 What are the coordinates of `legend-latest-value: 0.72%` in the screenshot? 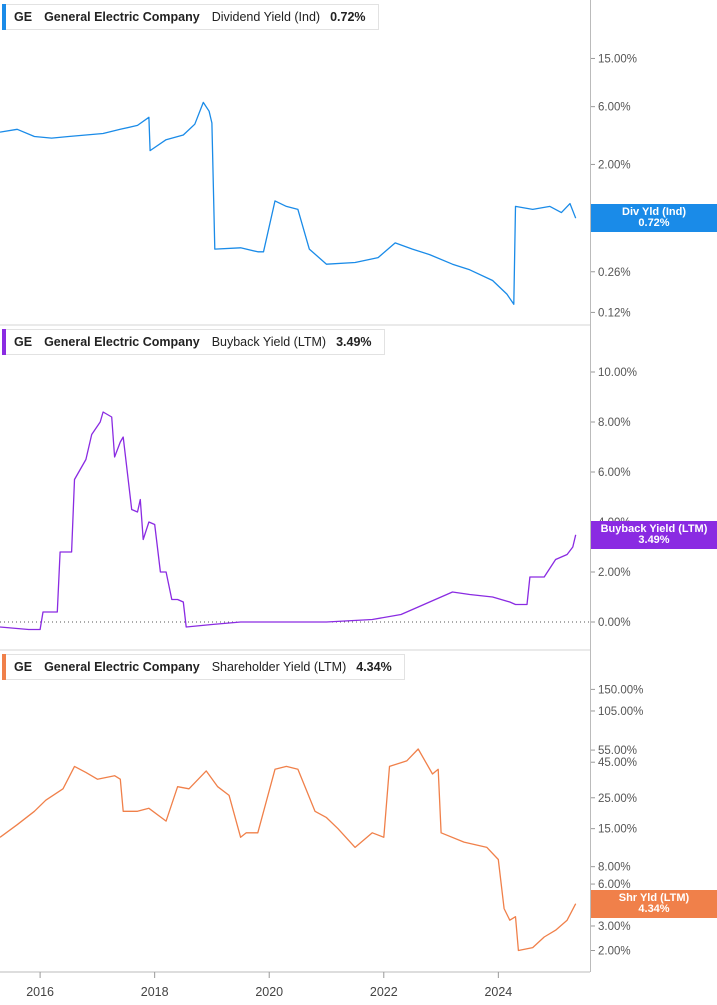 It's located at (348, 17).